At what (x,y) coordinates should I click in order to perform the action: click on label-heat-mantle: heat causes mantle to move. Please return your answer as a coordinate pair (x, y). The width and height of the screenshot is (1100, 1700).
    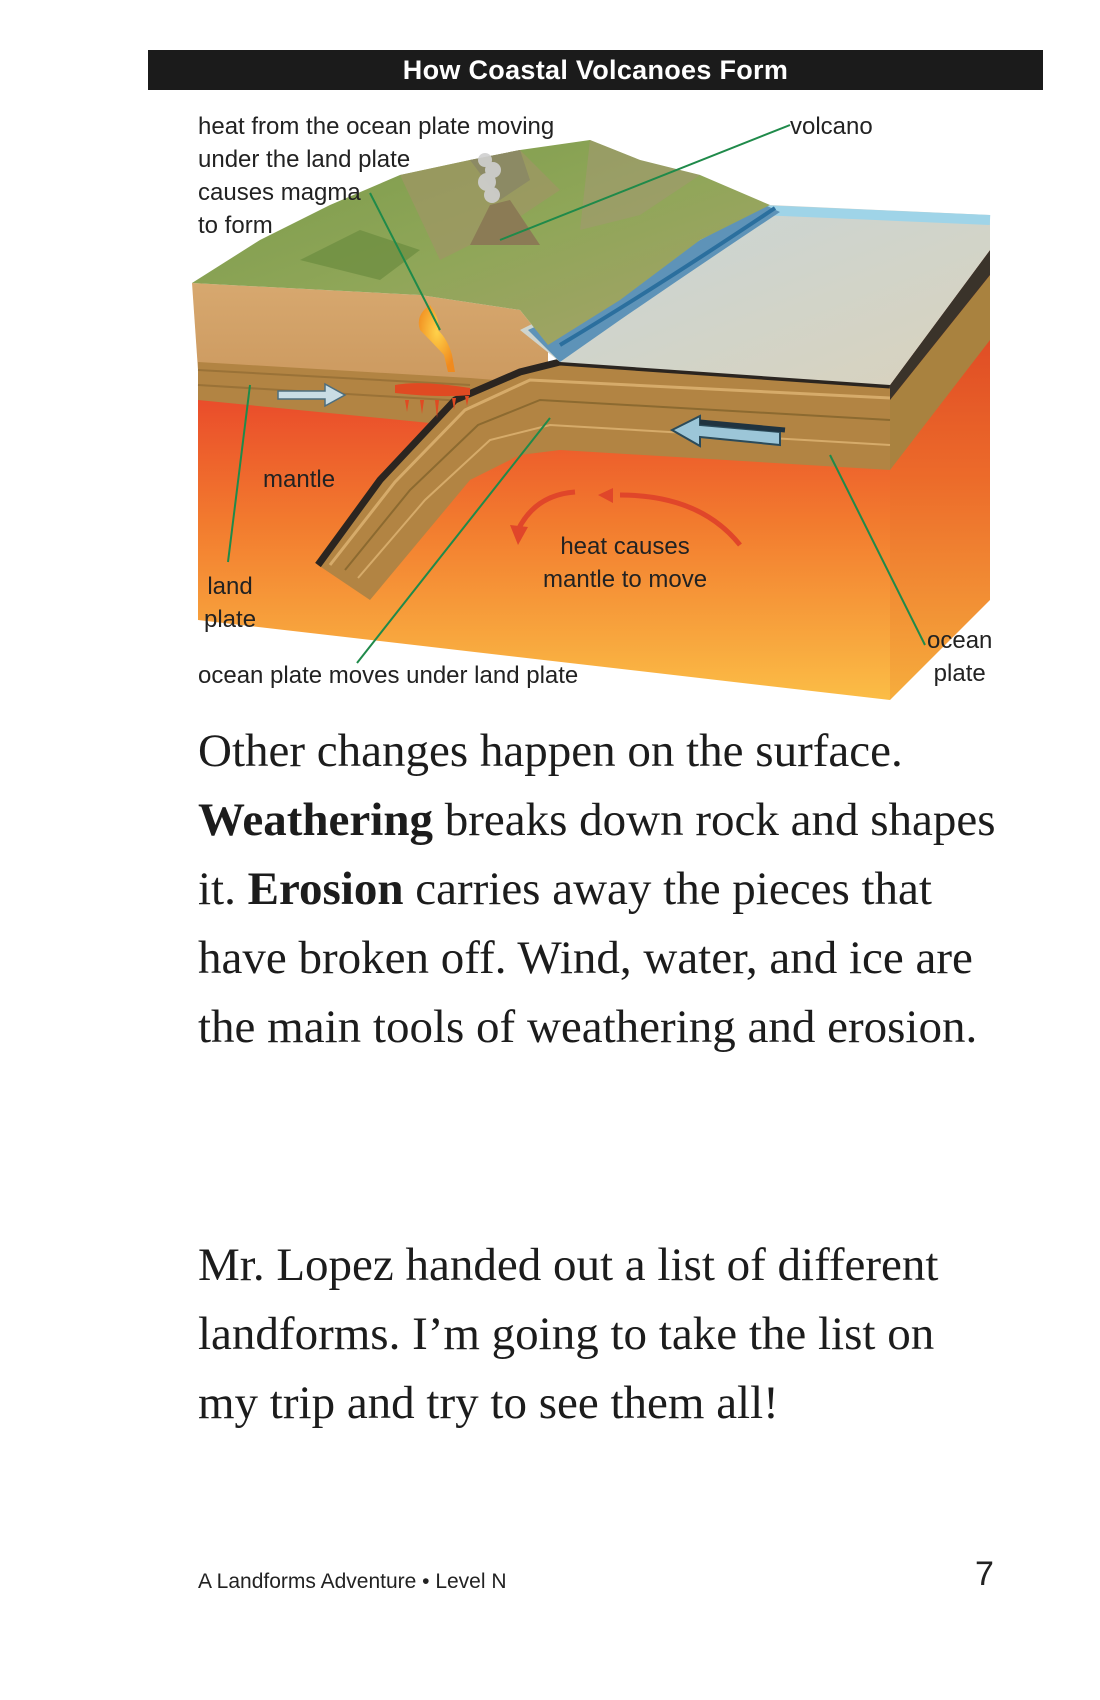
    Looking at the image, I should click on (625, 563).